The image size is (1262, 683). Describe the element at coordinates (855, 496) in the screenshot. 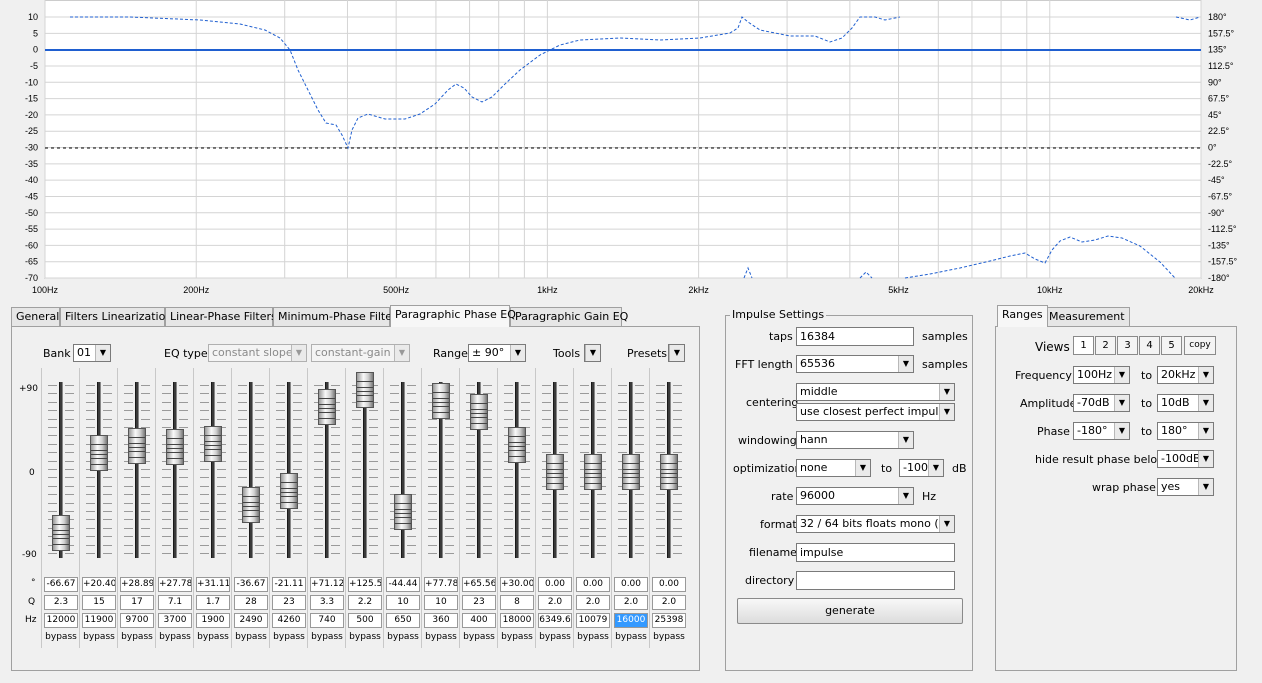

I see `rate-select: 96000 ▼` at that location.